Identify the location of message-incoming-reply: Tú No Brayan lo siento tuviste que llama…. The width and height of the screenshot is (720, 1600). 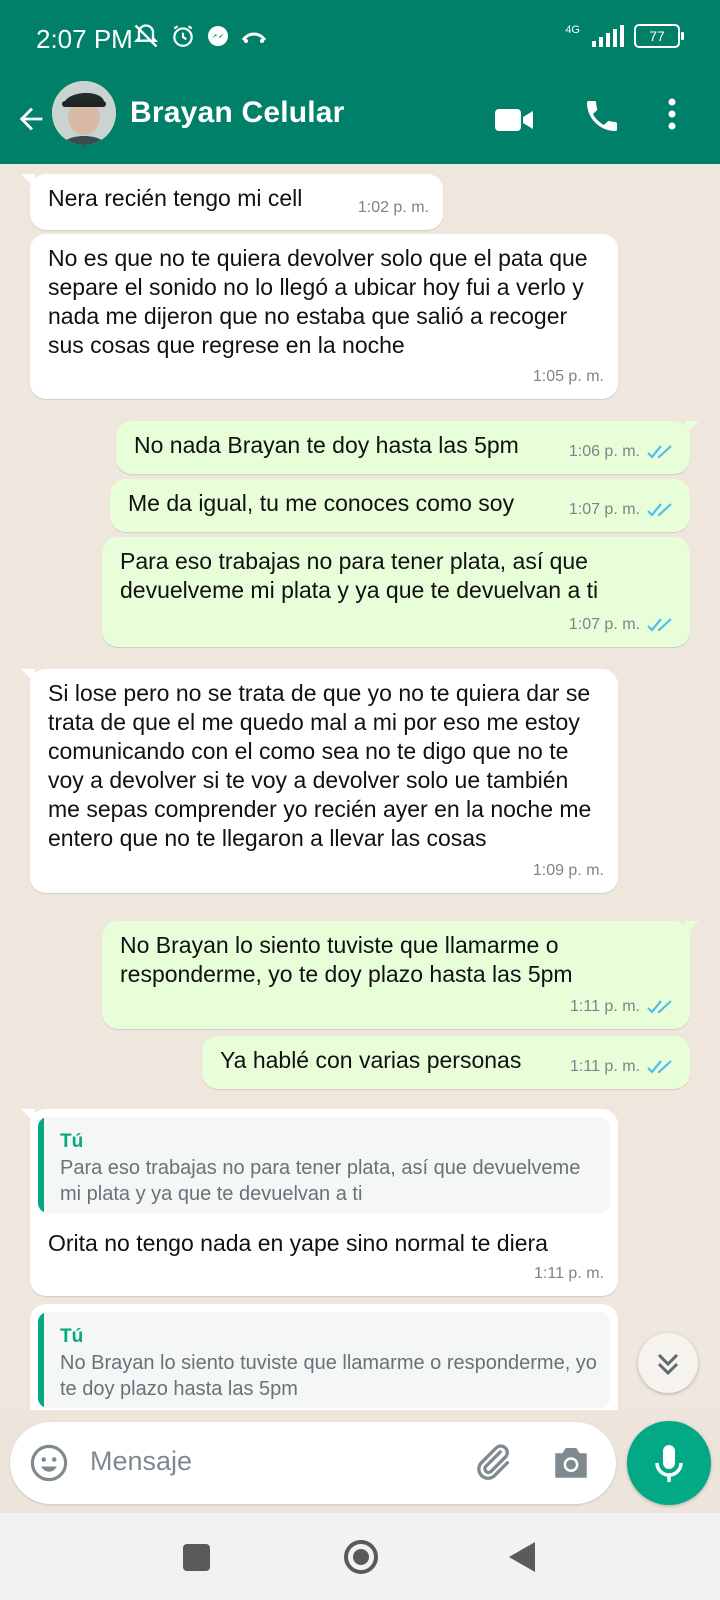
(324, 1357).